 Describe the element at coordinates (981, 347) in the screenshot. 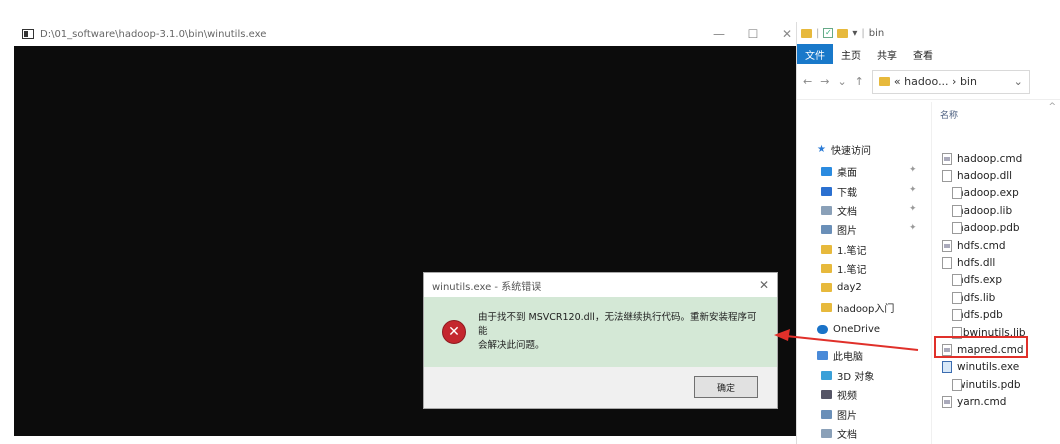

I see `highlight-box` at that location.